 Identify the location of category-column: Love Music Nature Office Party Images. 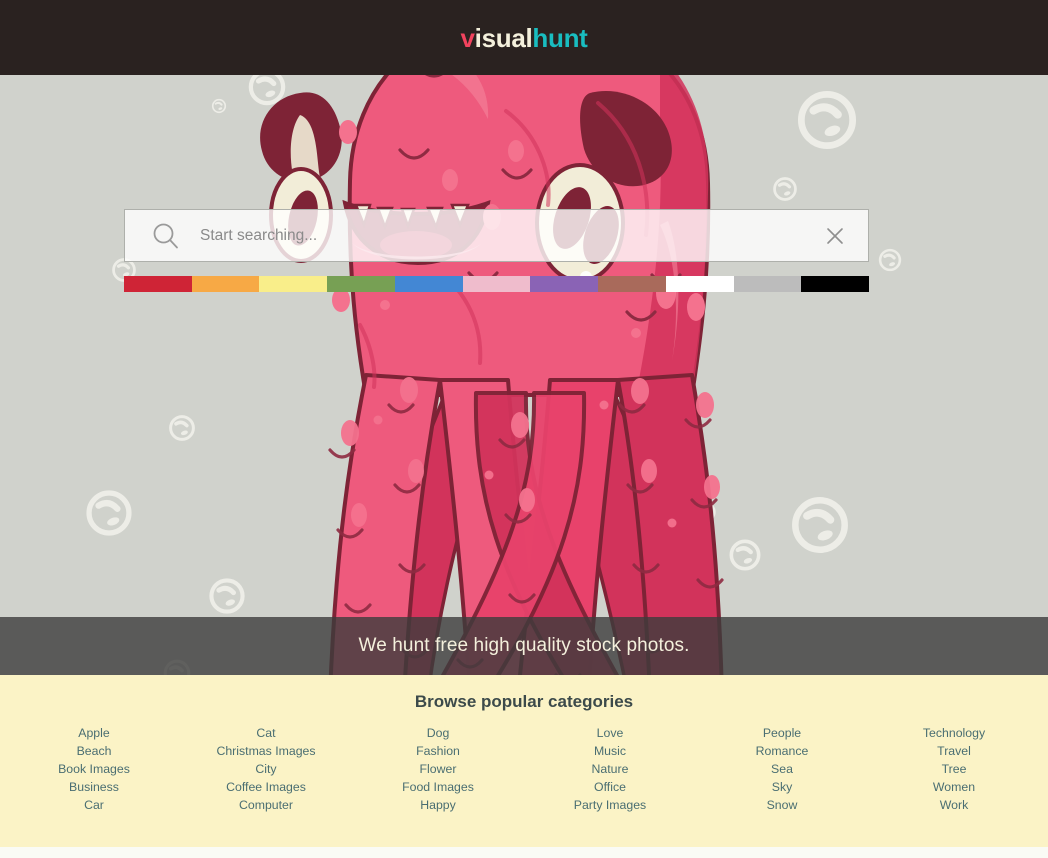
(610, 769).